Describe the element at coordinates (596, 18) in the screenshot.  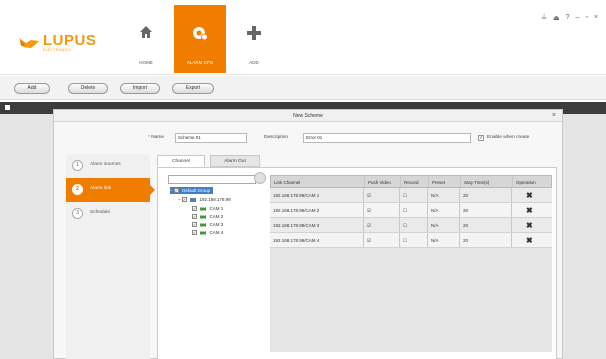
I see `close-window-icon: ×` at that location.